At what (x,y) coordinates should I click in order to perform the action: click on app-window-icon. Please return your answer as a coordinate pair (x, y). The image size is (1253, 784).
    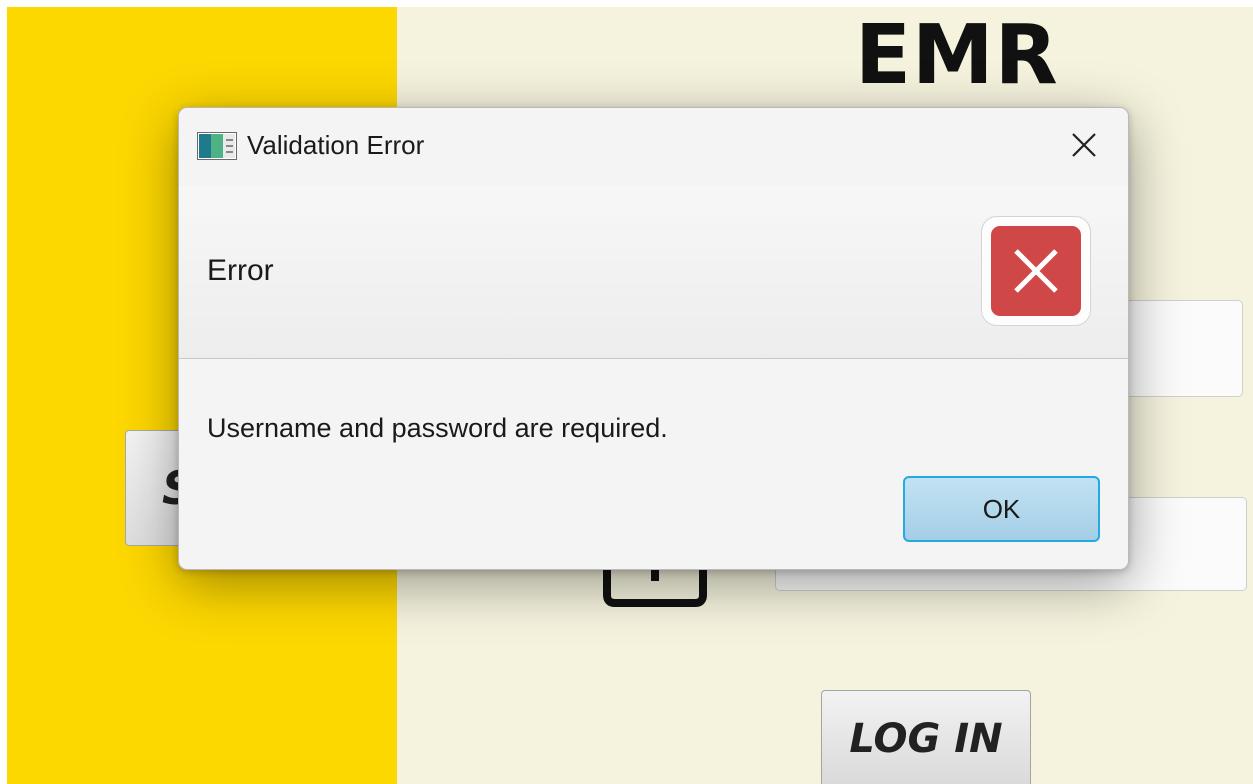
    Looking at the image, I should click on (217, 146).